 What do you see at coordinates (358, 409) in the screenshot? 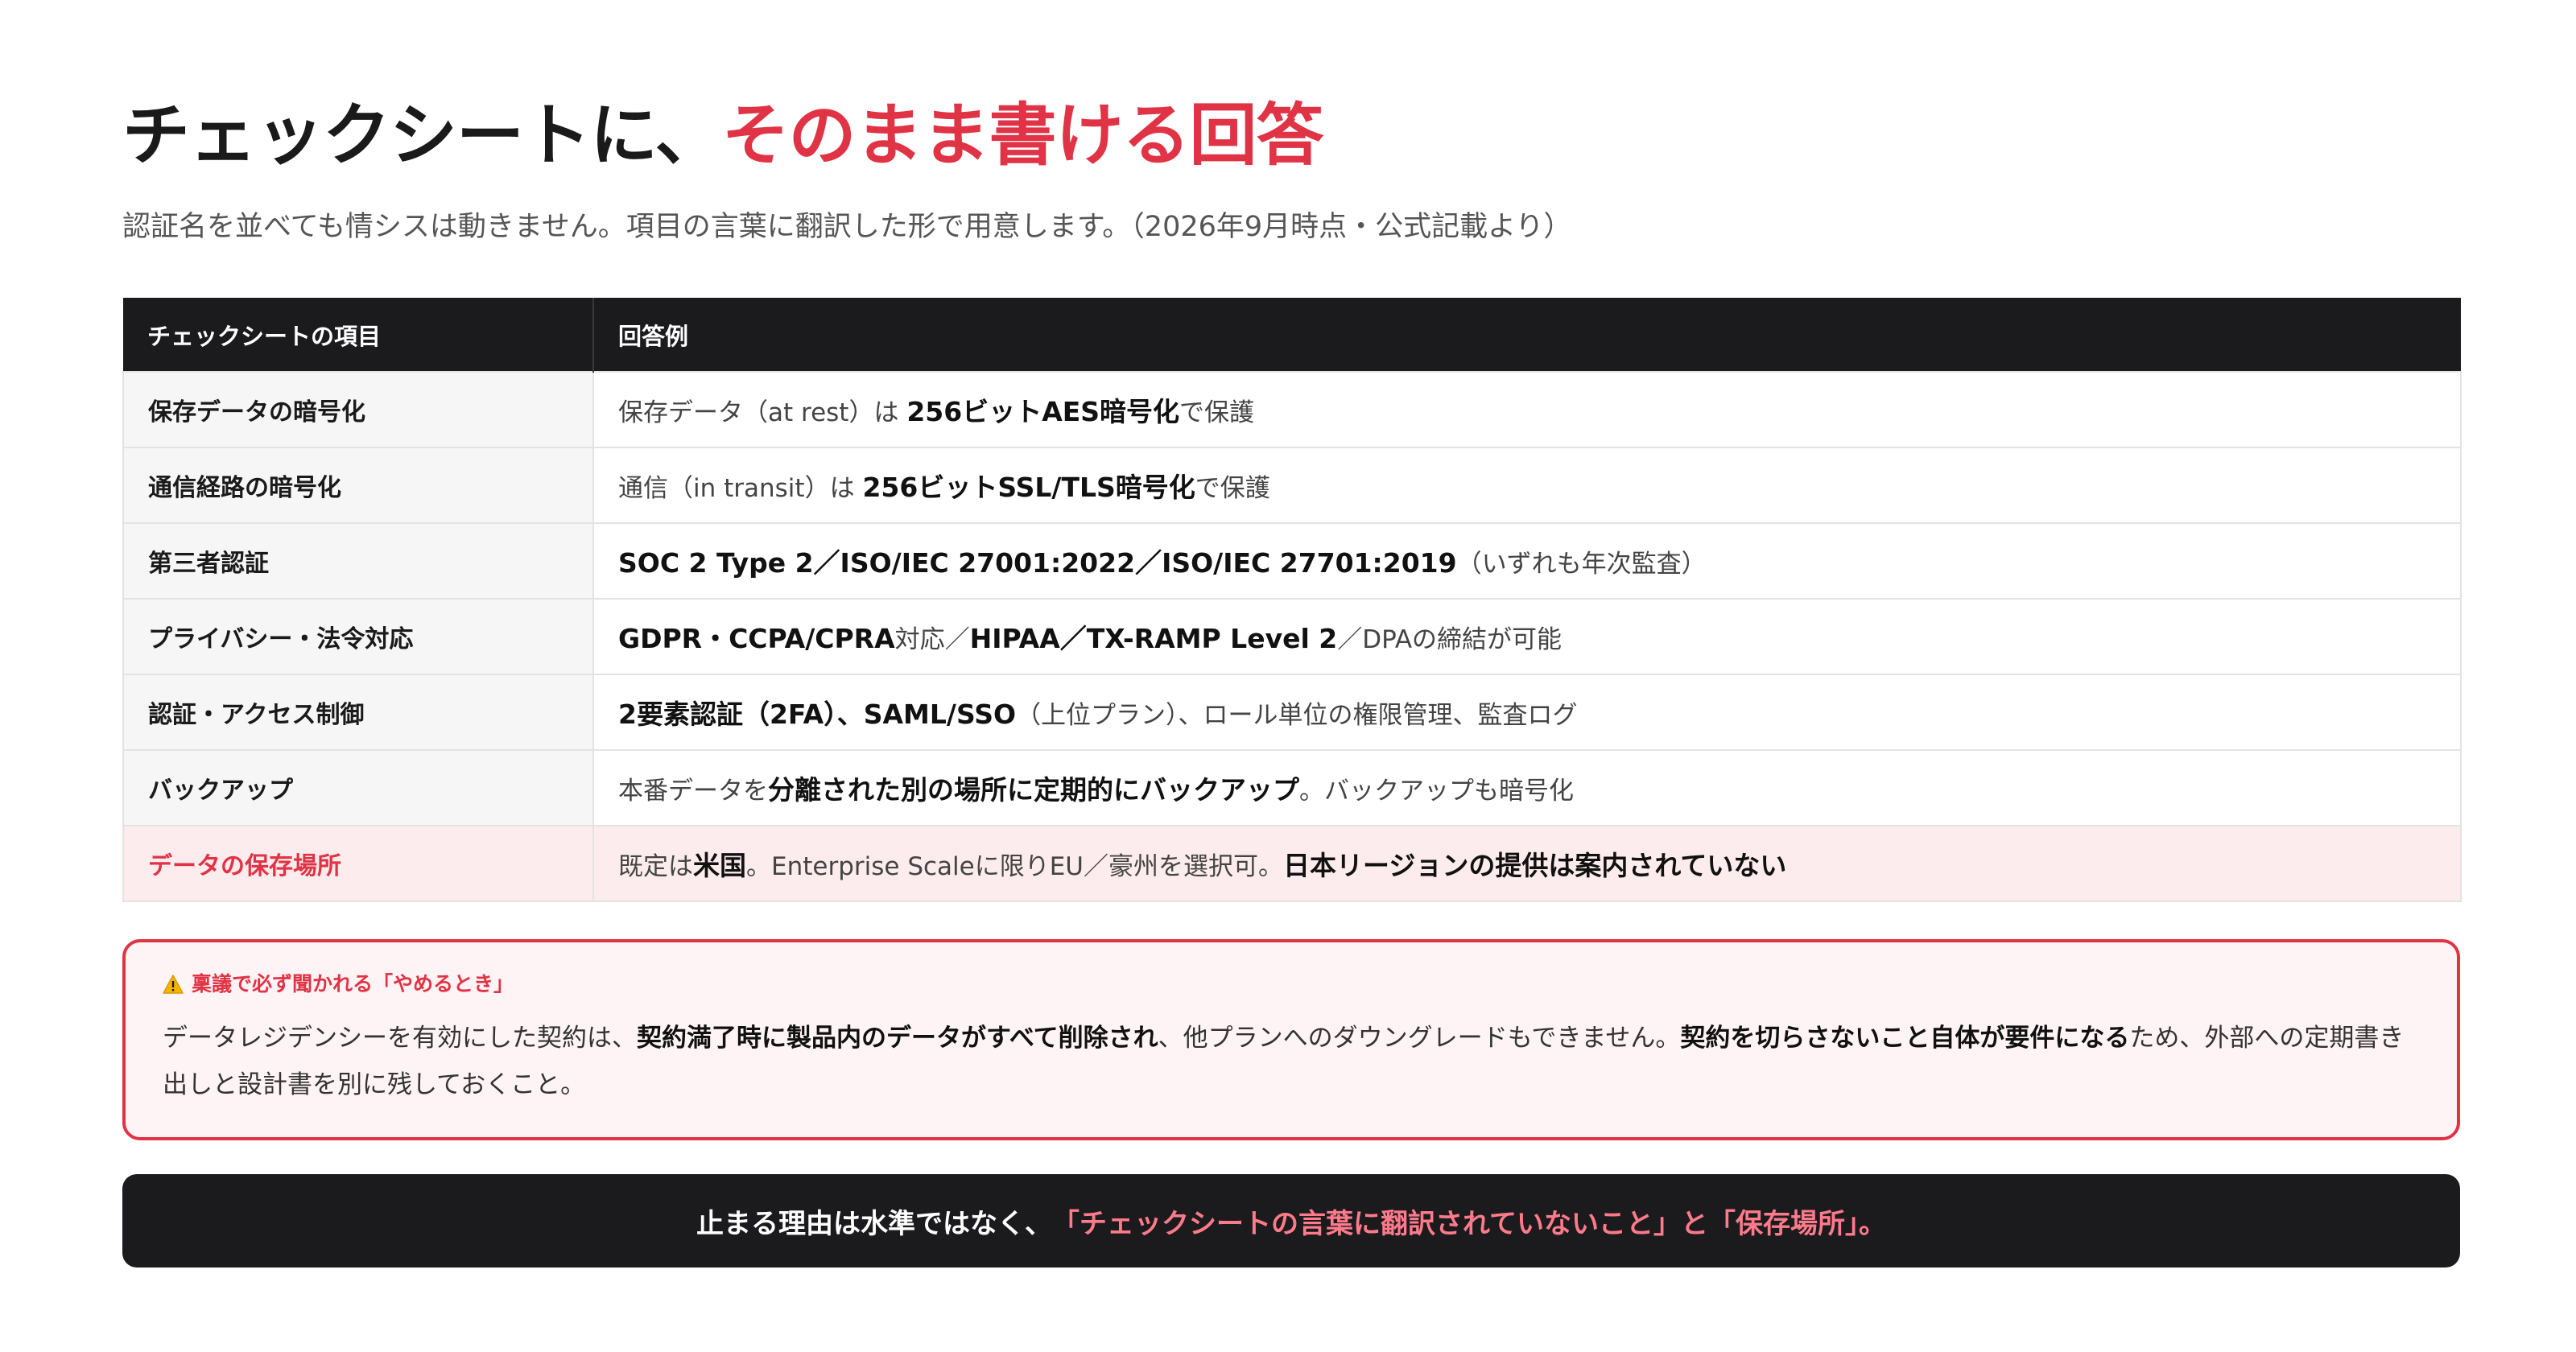
I see `item-cell: 保存データの暗号化` at bounding box center [358, 409].